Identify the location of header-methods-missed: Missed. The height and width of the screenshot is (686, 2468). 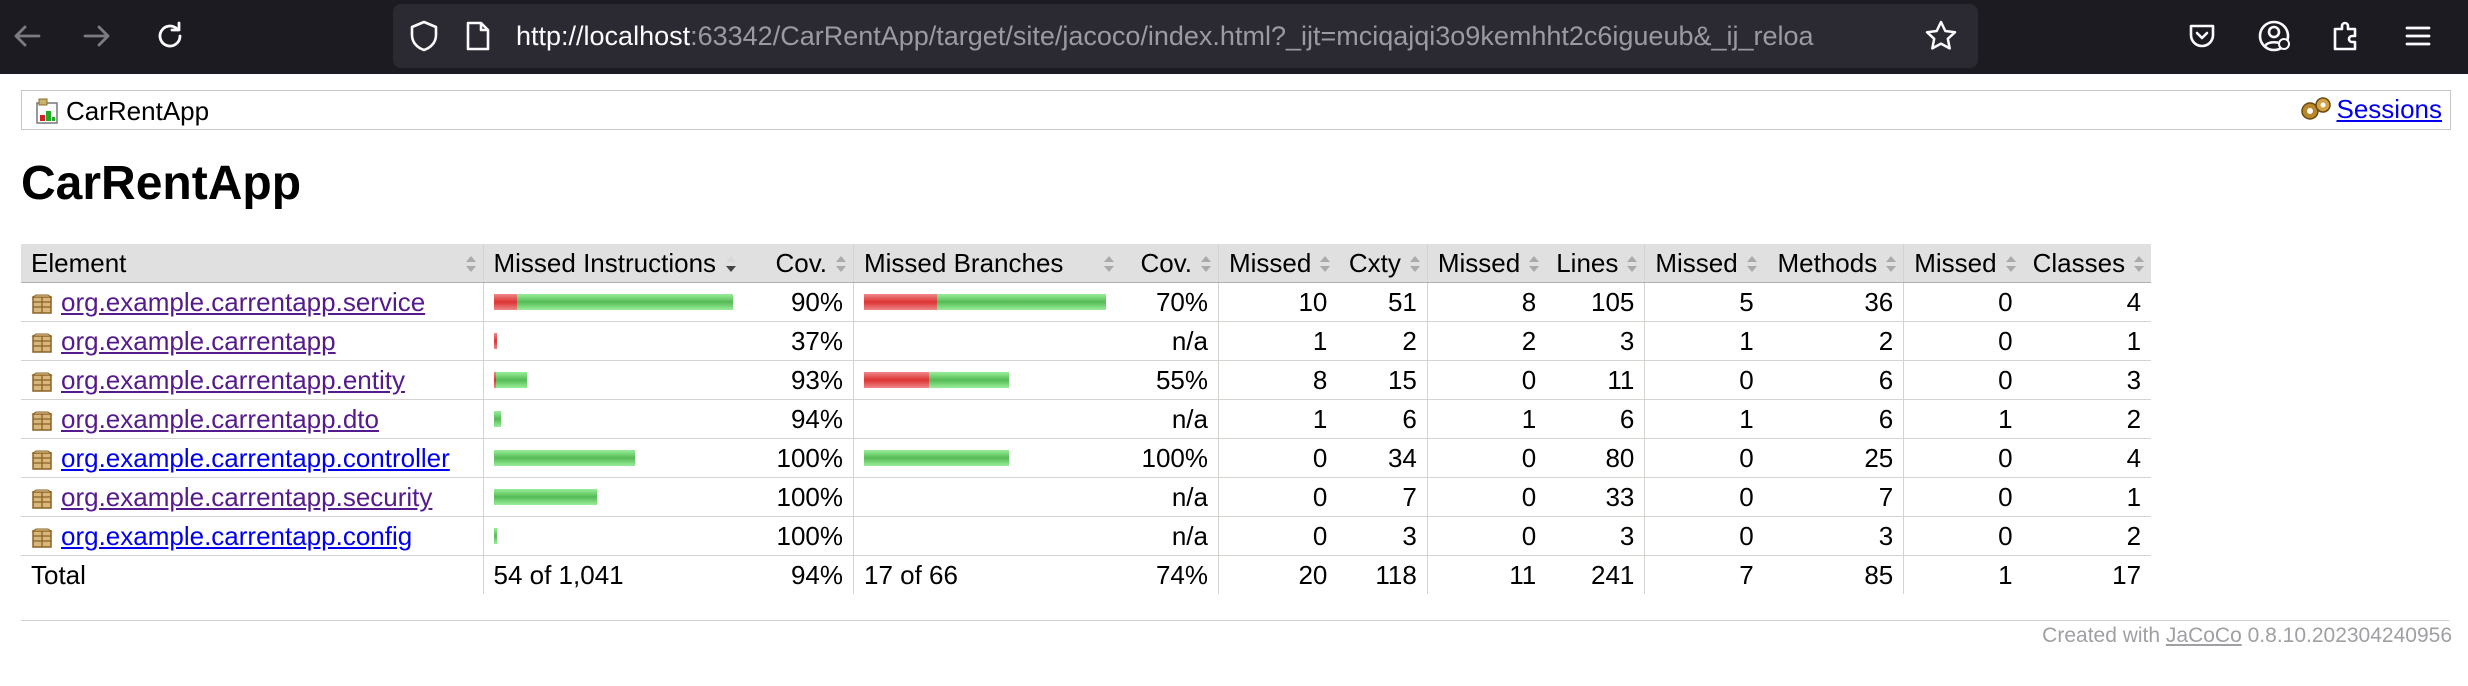
(1704, 263).